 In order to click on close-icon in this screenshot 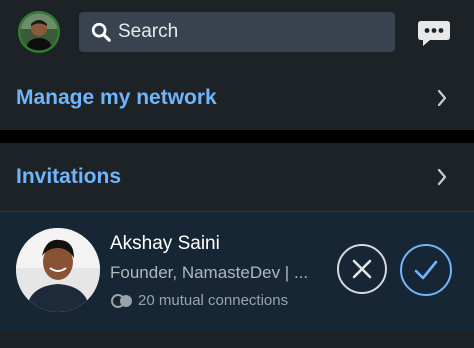, I will do `click(362, 269)`.